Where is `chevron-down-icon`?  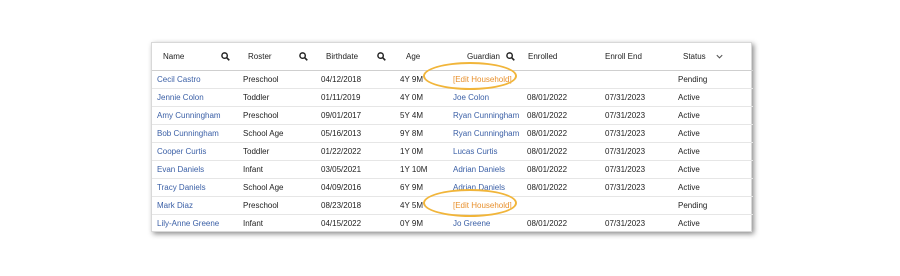
chevron-down-icon is located at coordinates (719, 56).